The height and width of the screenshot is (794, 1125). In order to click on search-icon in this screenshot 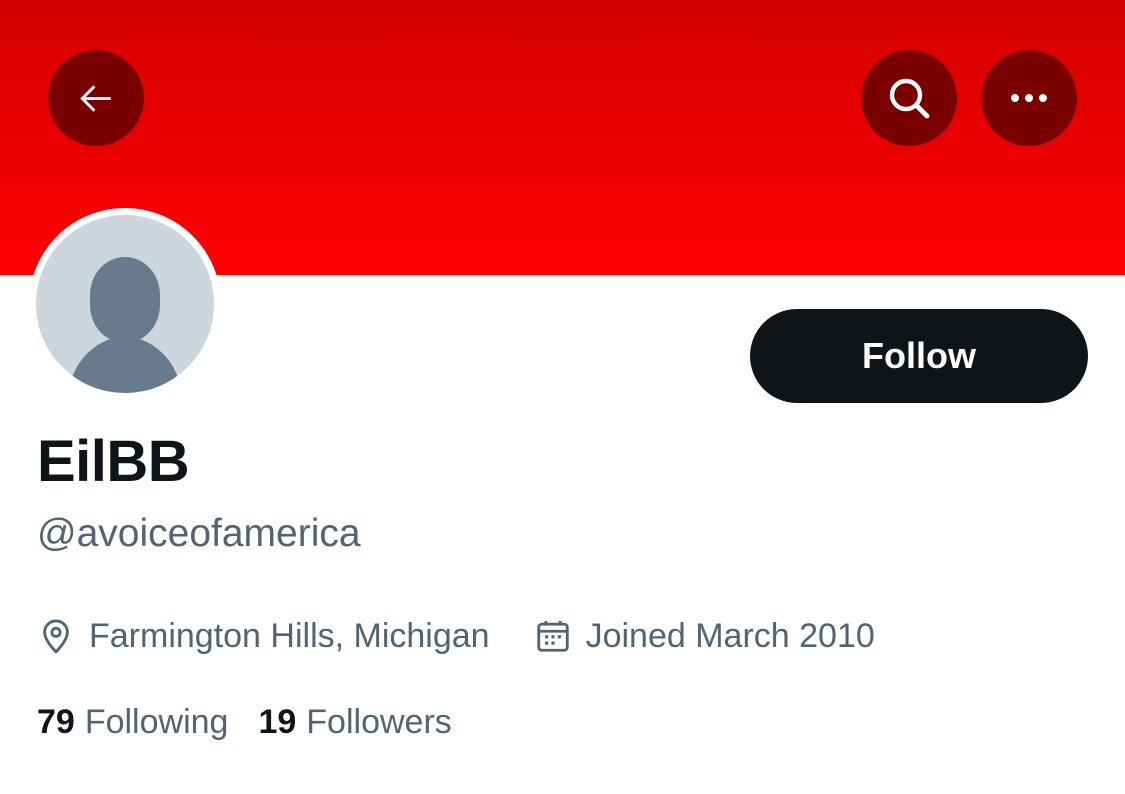, I will do `click(909, 98)`.